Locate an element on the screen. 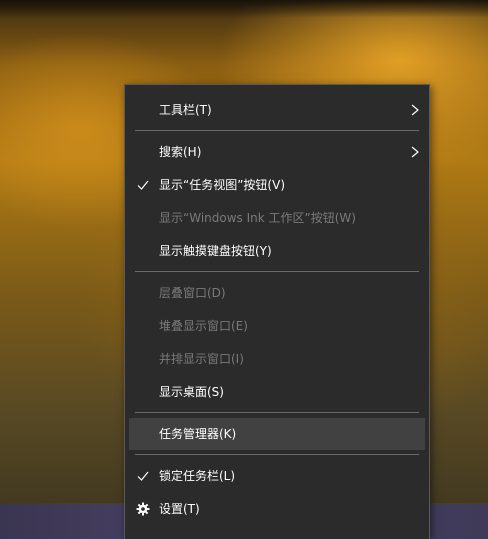  menu-item-stack-windows: 堆叠显示窗口(E) is located at coordinates (277, 326).